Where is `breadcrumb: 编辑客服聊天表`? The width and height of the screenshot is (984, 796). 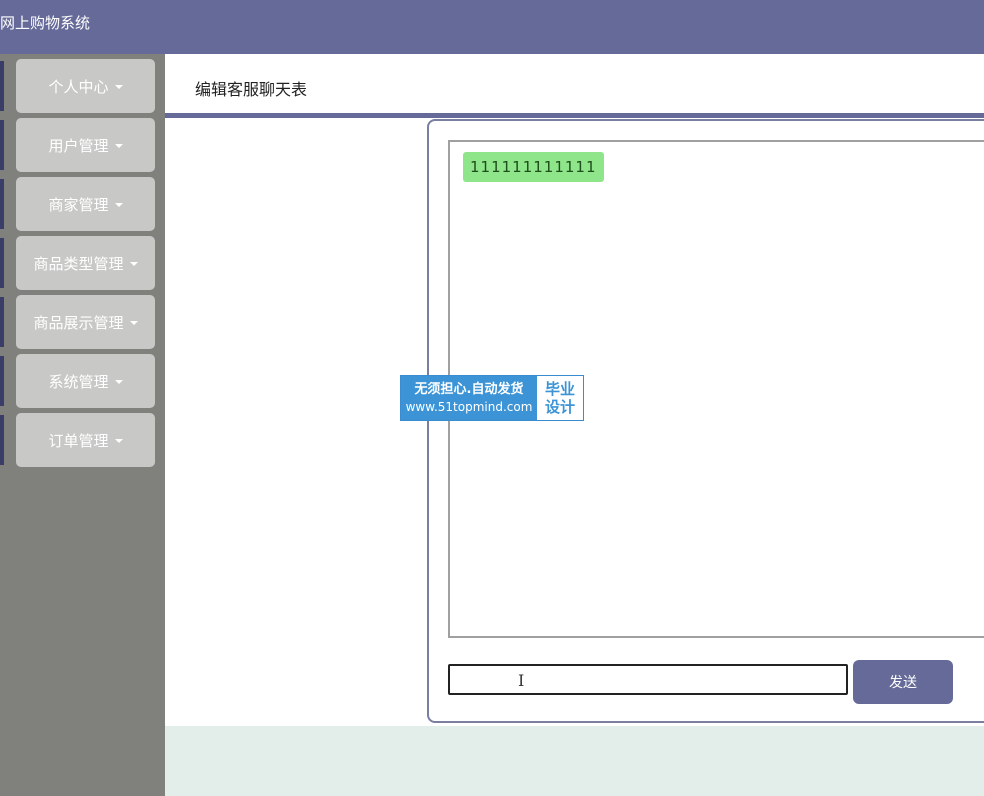 breadcrumb: 编辑客服聊天表 is located at coordinates (574, 86).